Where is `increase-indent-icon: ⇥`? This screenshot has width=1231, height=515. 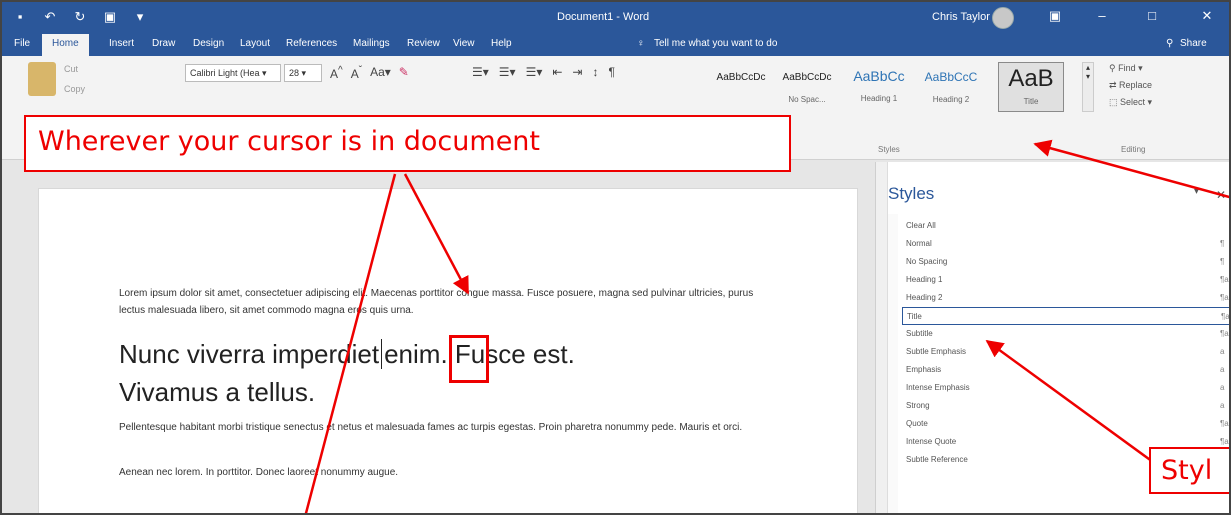
increase-indent-icon: ⇥ is located at coordinates (577, 72).